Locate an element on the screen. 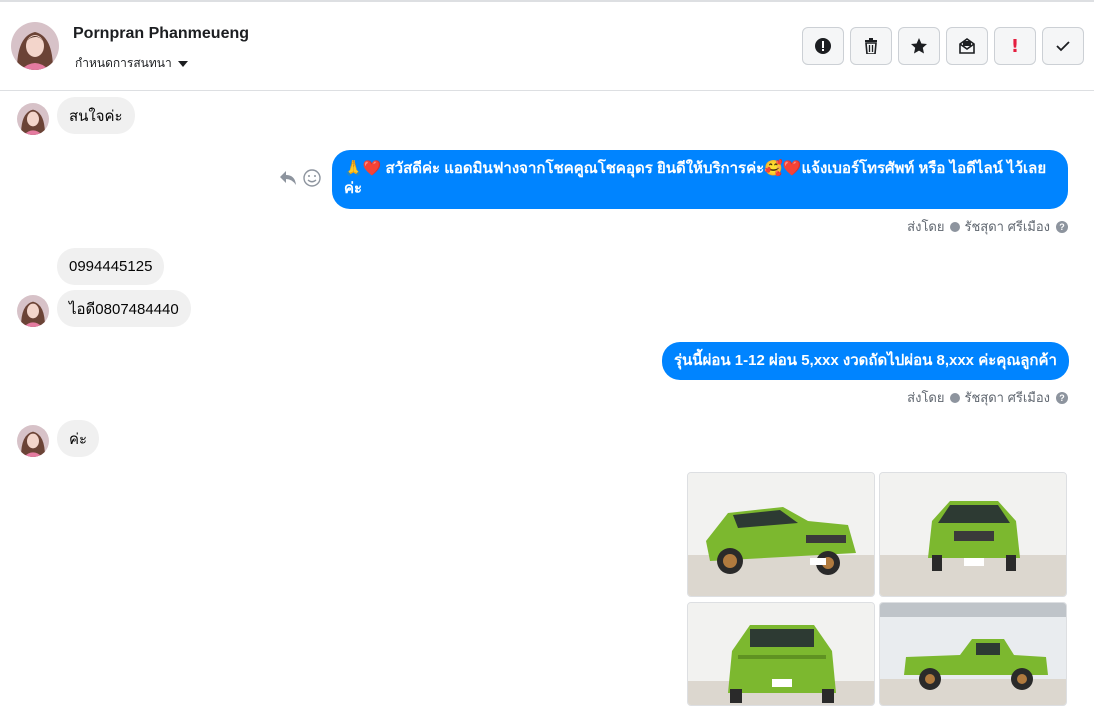  star-icon is located at coordinates (919, 46).